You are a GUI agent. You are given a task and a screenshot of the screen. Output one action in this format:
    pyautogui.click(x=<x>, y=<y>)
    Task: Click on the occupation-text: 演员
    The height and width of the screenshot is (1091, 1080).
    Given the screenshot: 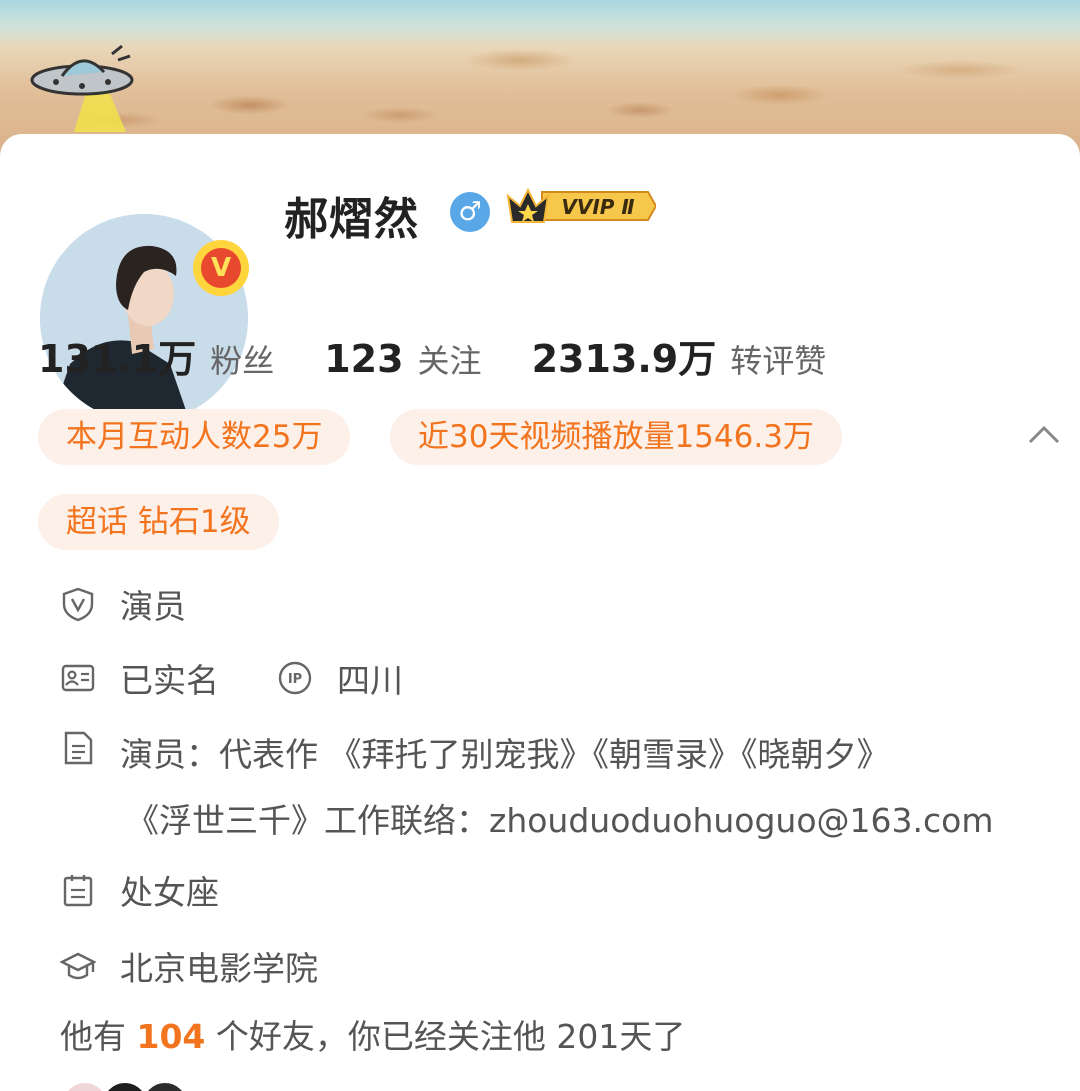 What is the action you would take?
    pyautogui.click(x=153, y=606)
    